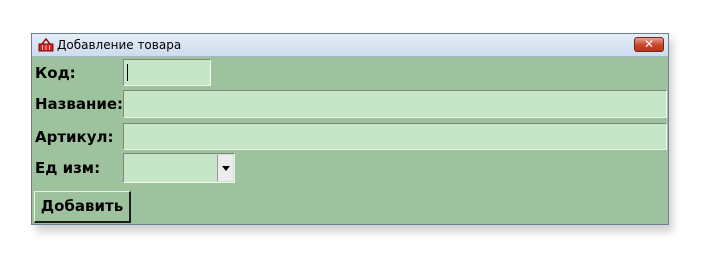 The height and width of the screenshot is (258, 703). What do you see at coordinates (127, 72) in the screenshot?
I see `text-caret` at bounding box center [127, 72].